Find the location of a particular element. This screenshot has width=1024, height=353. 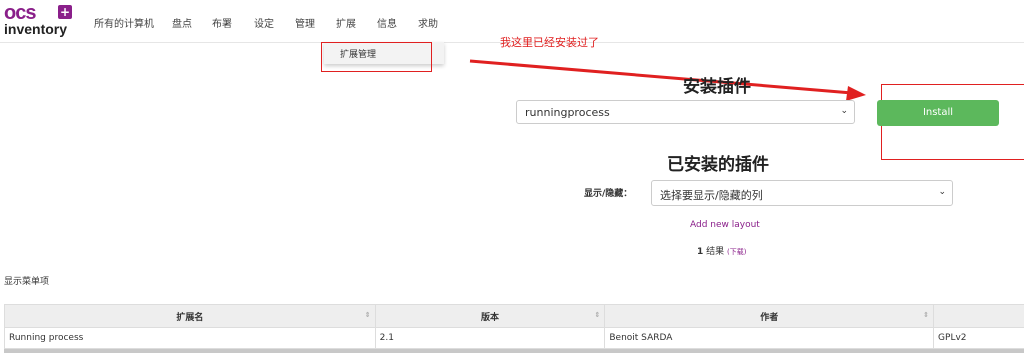

result-count-text: 结果 is located at coordinates (715, 252).